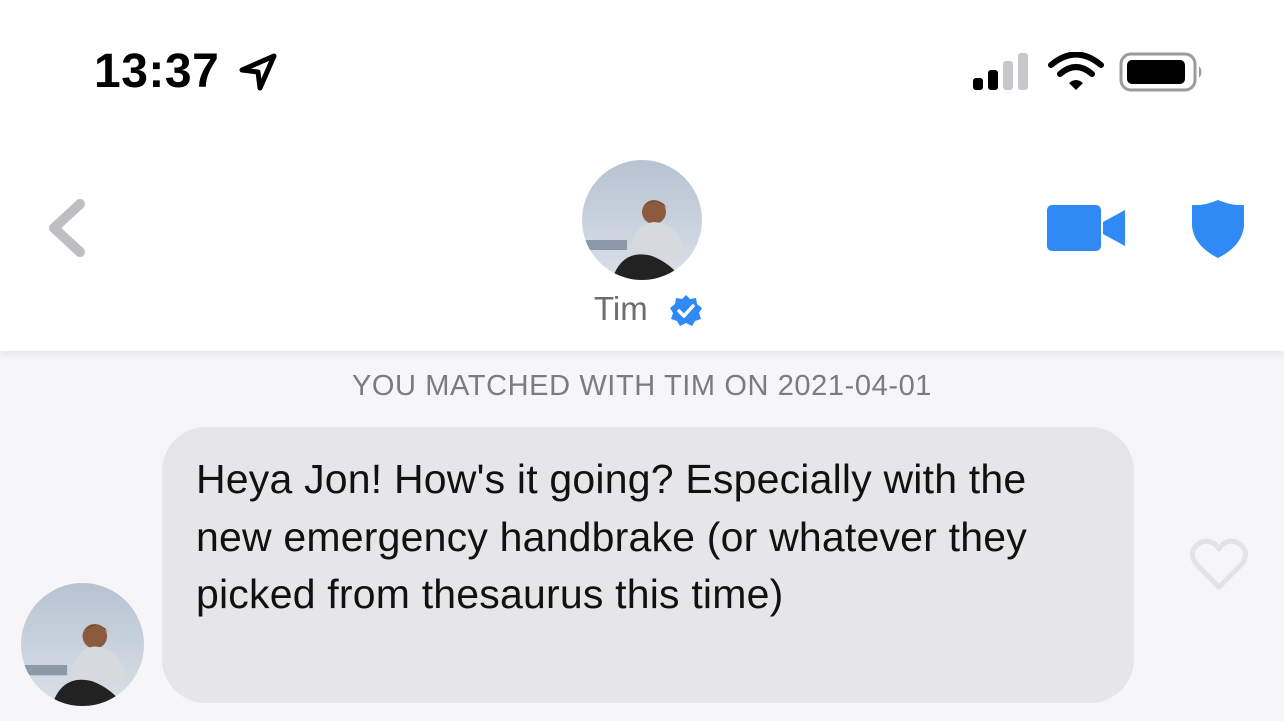 The width and height of the screenshot is (1284, 721). I want to click on location-arrow-icon, so click(258, 72).